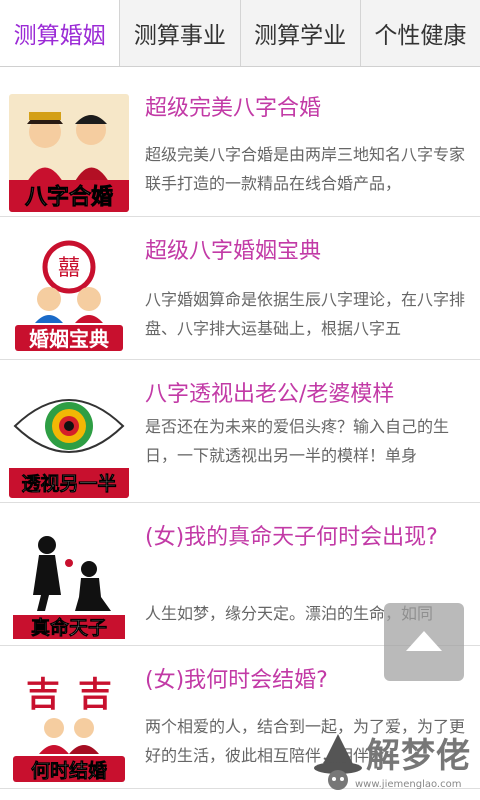 This screenshot has width=480, height=800. What do you see at coordinates (270, 394) in the screenshot?
I see `item-title: 八字透视出老公/老婆模样` at bounding box center [270, 394].